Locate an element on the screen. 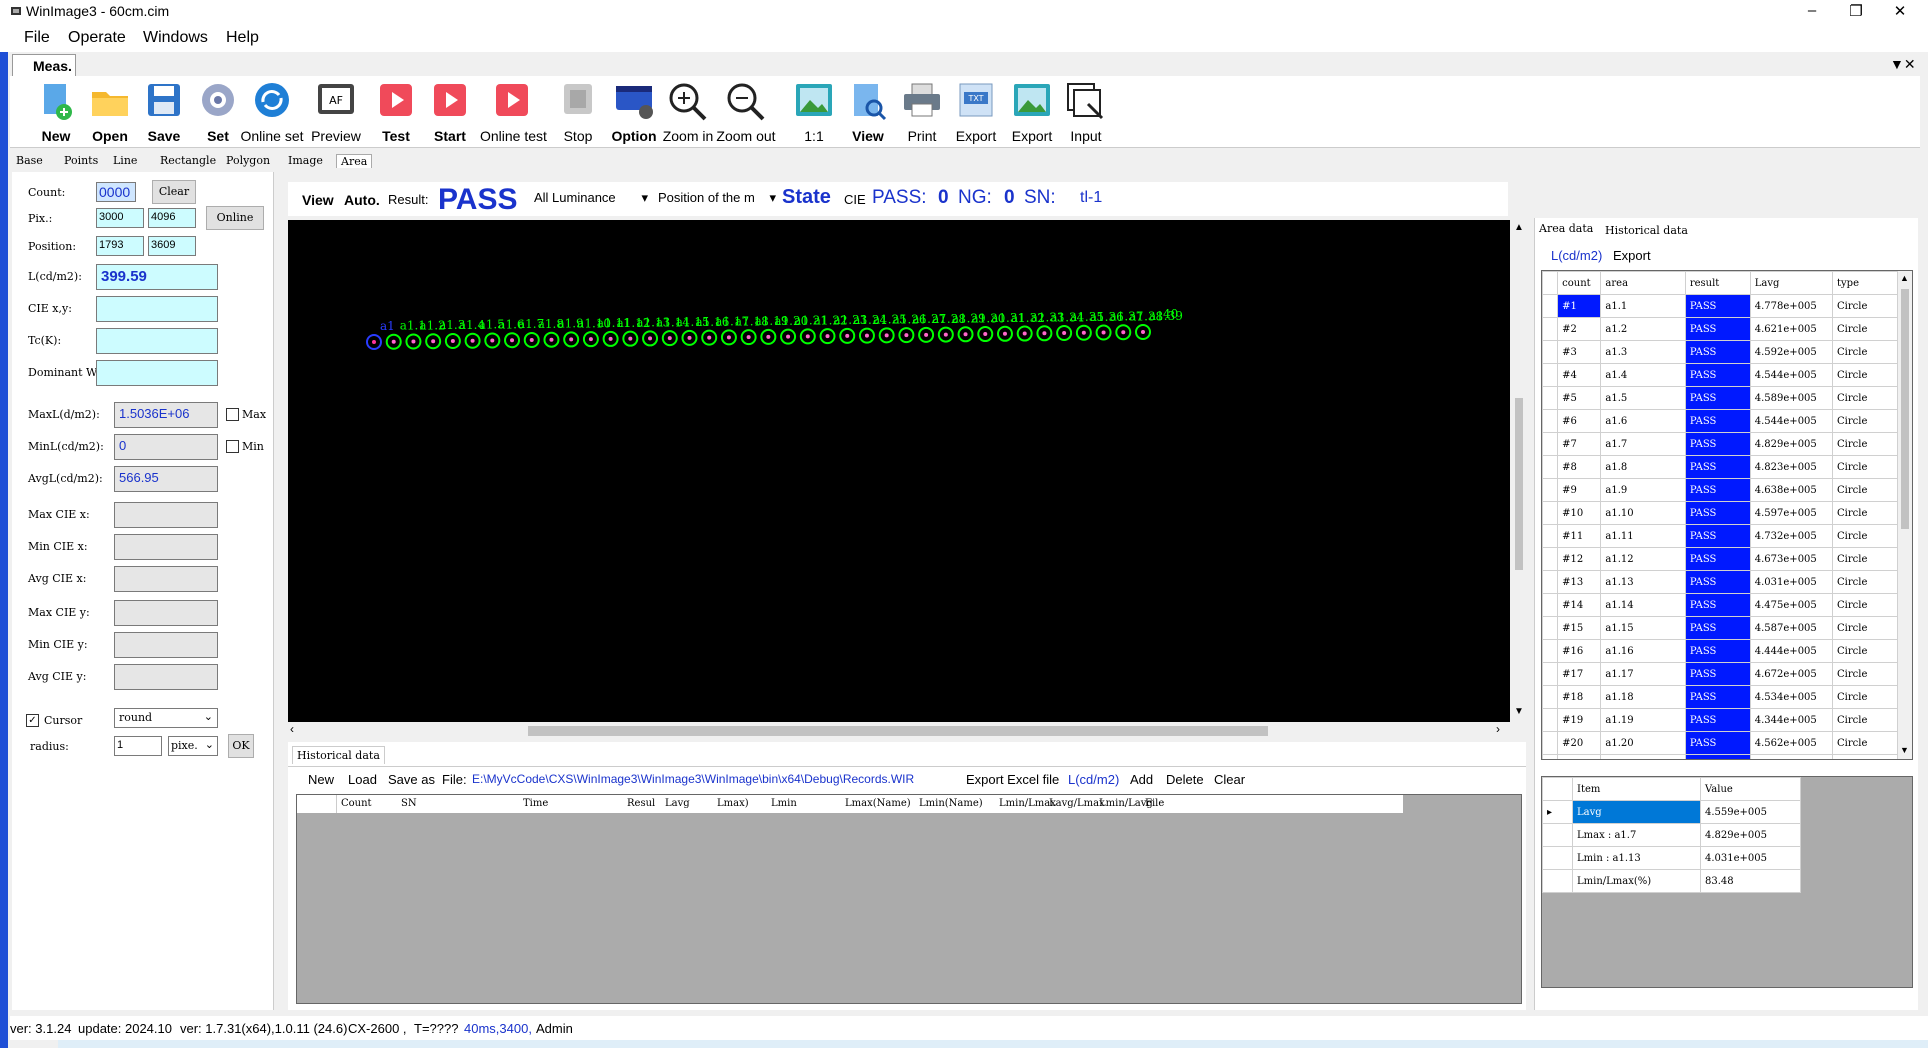  scroll-right-icon: › is located at coordinates (1498, 729).